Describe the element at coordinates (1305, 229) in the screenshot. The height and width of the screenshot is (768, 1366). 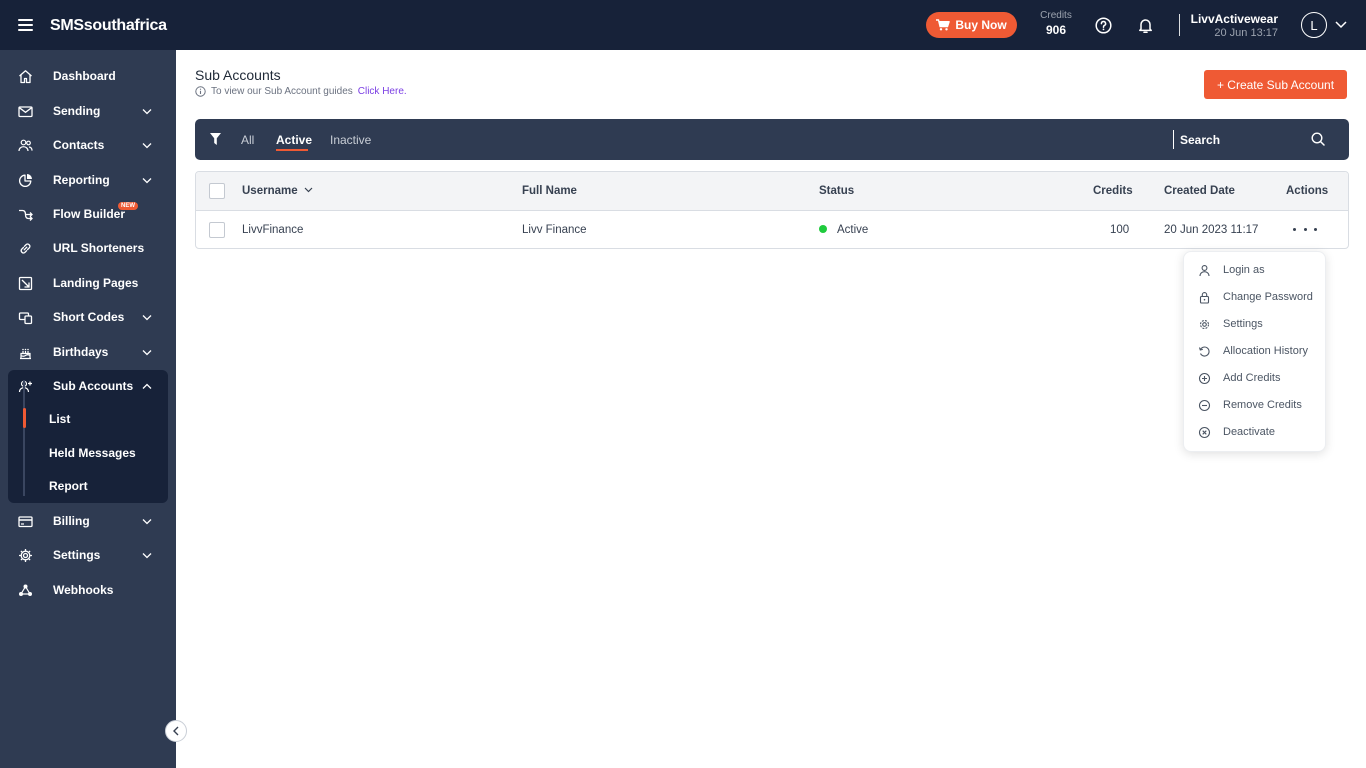
I see `row-actions-button` at that location.